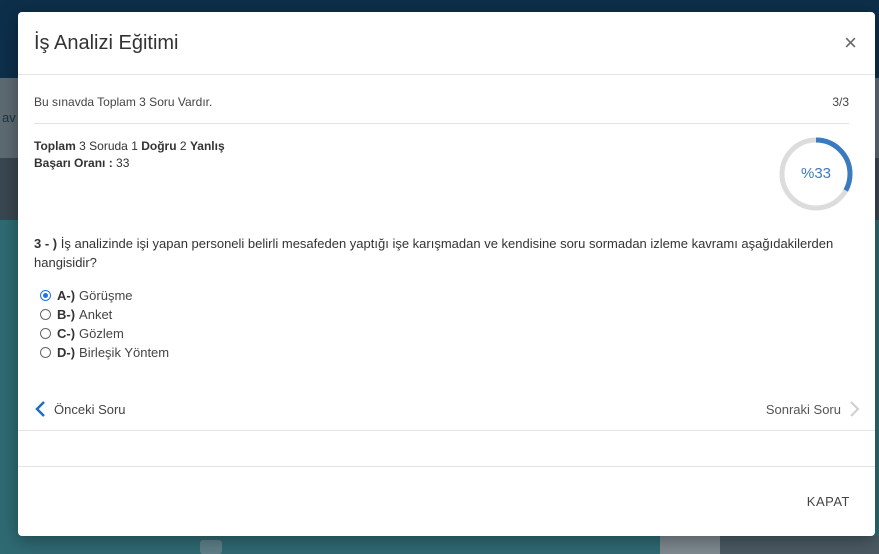 The width and height of the screenshot is (879, 554). I want to click on summary-line: Toplam 3 Soruda 1 Doğru 2 Yanlış, so click(129, 146).